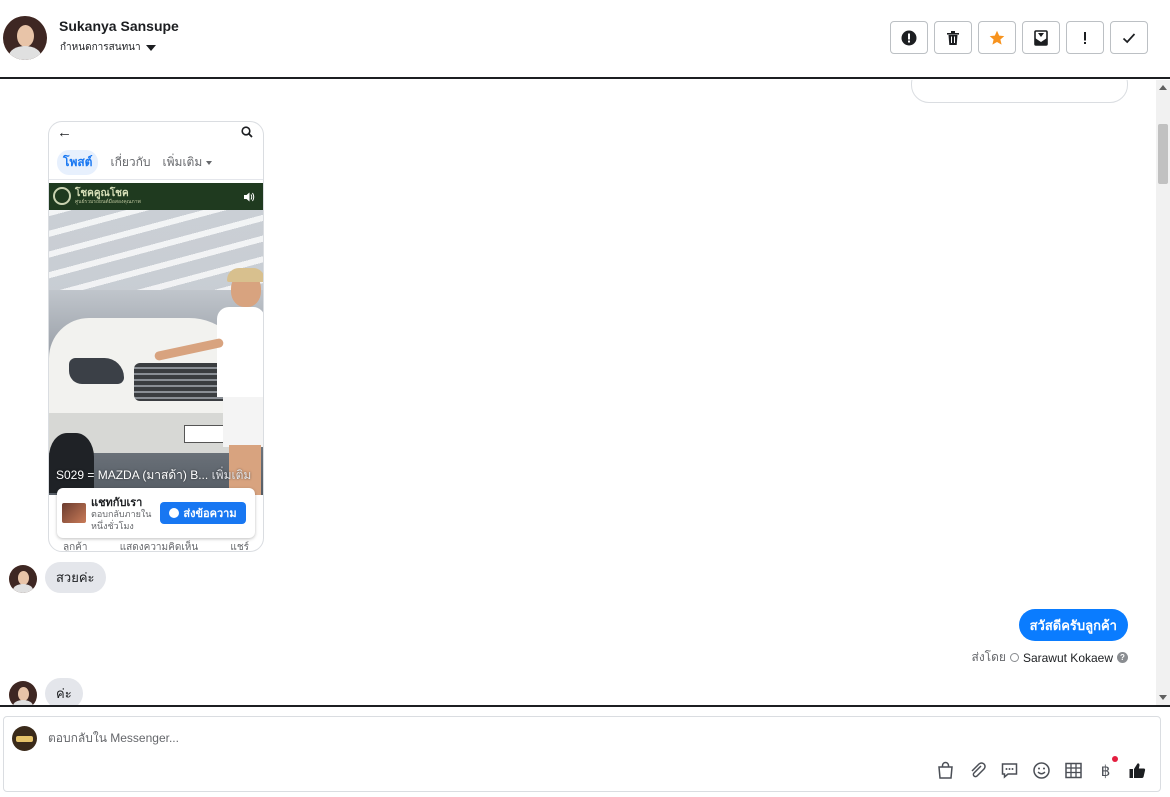  Describe the element at coordinates (100, 47) in the screenshot. I see `assign-label: กำหนดการสนทนา` at that location.